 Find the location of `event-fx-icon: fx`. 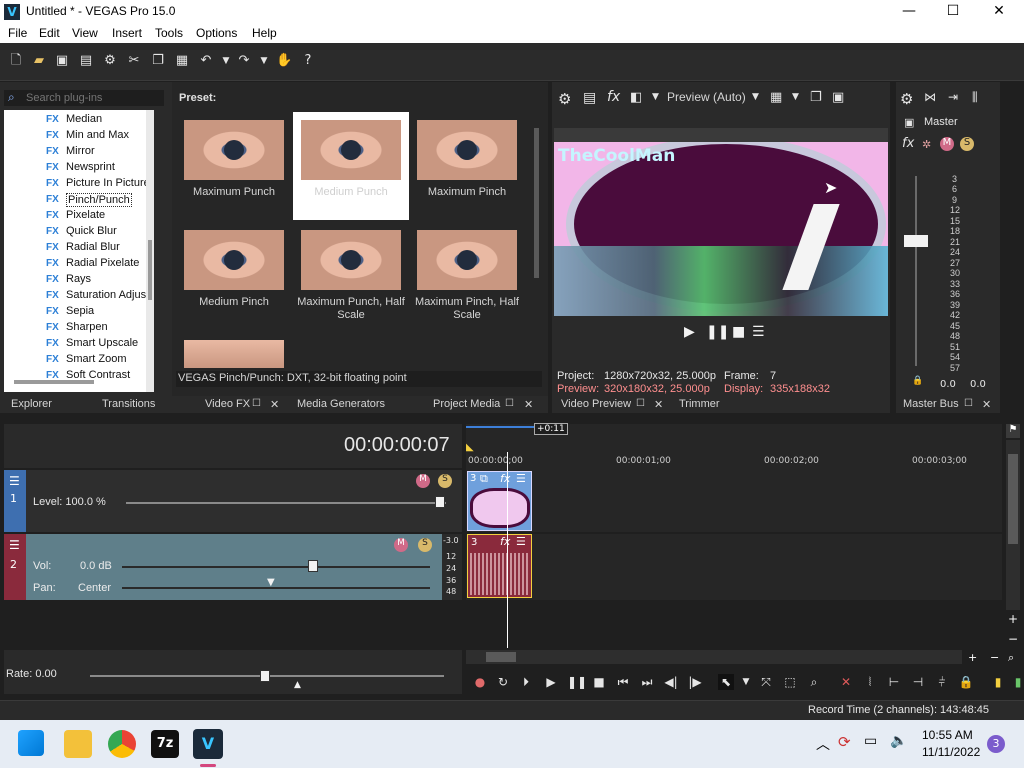

event-fx-icon: fx is located at coordinates (505, 541).